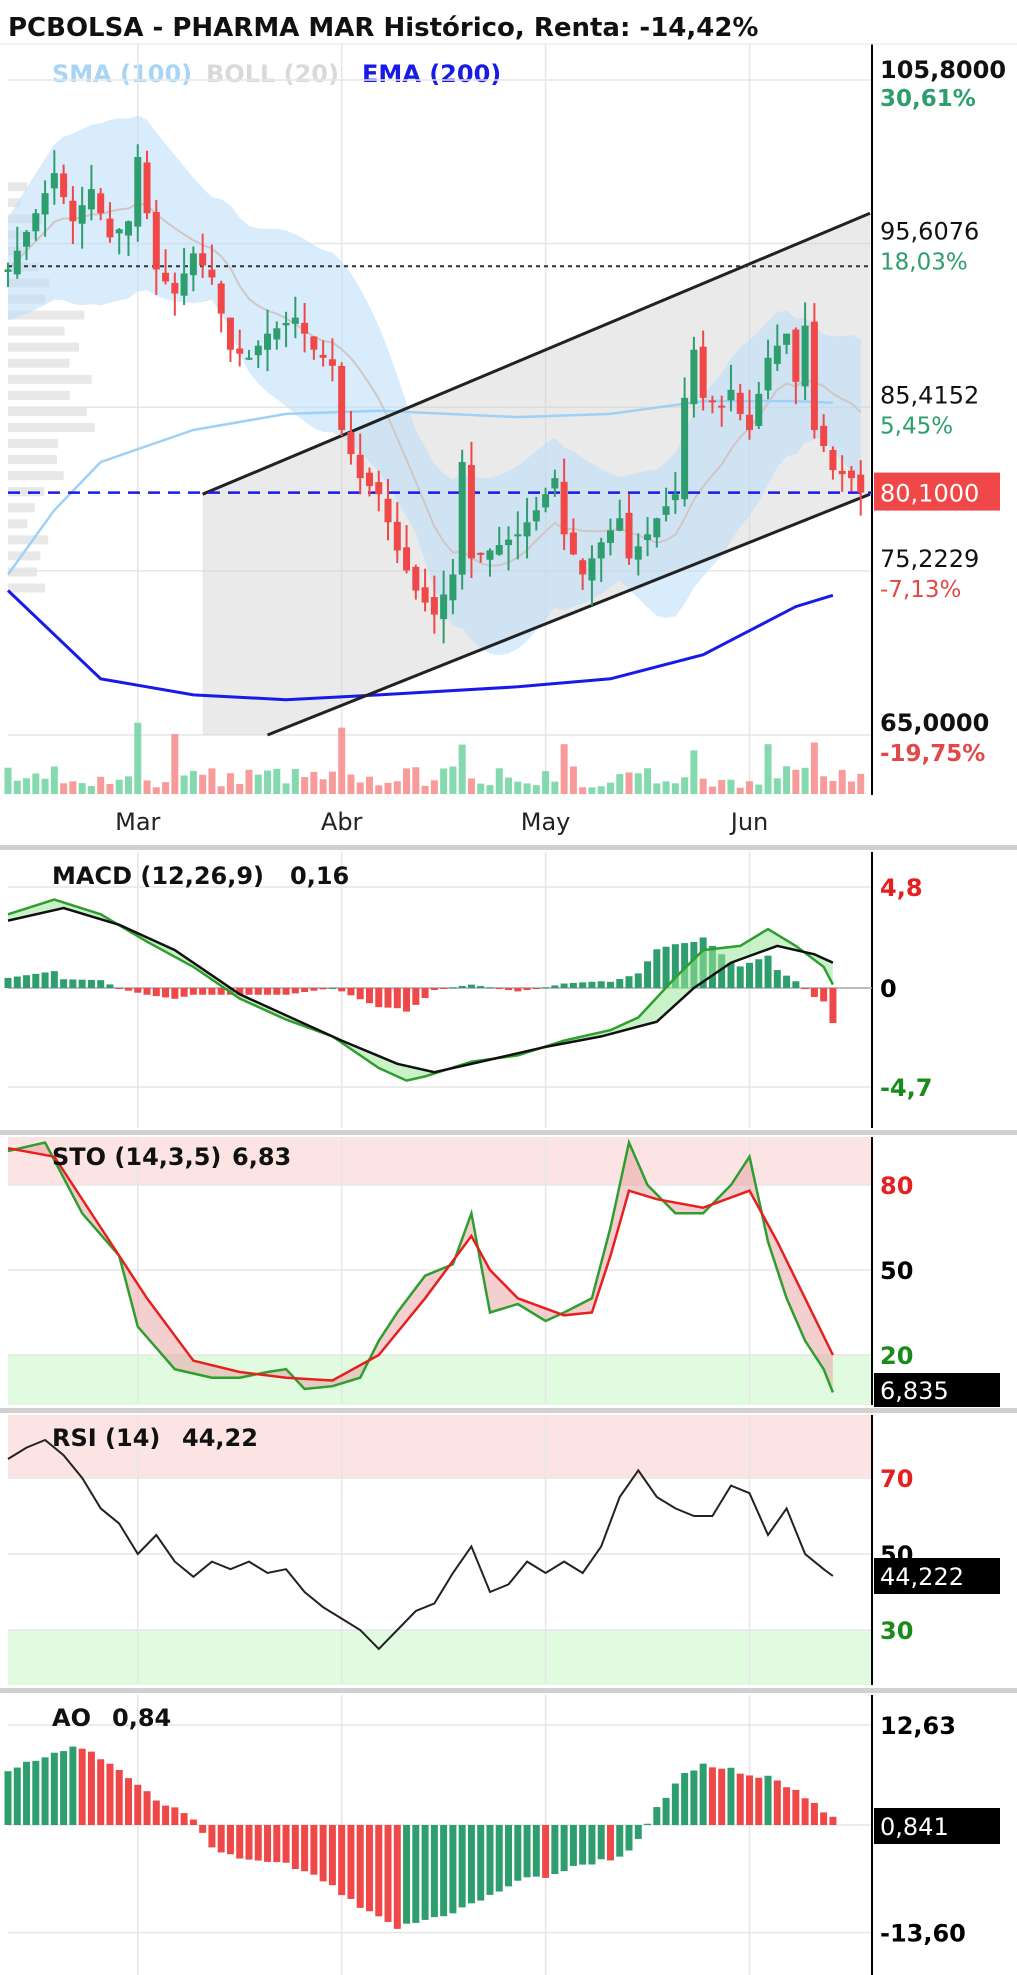  What do you see at coordinates (896, 1356) in the screenshot?
I see `sto-axis-label: 20` at bounding box center [896, 1356].